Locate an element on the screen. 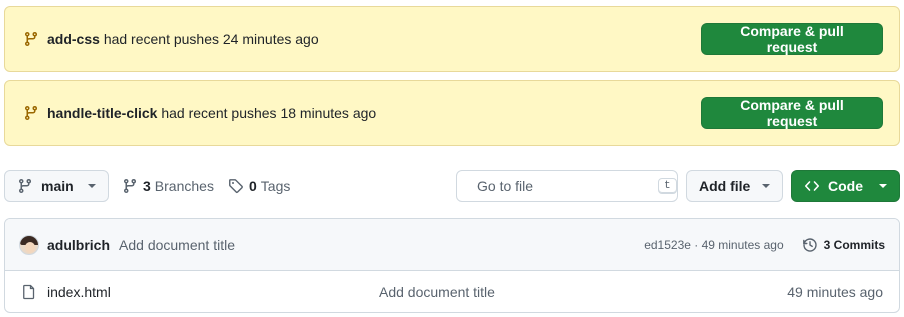 The height and width of the screenshot is (317, 904). banner-branch-name: handle-title-click is located at coordinates (102, 113).